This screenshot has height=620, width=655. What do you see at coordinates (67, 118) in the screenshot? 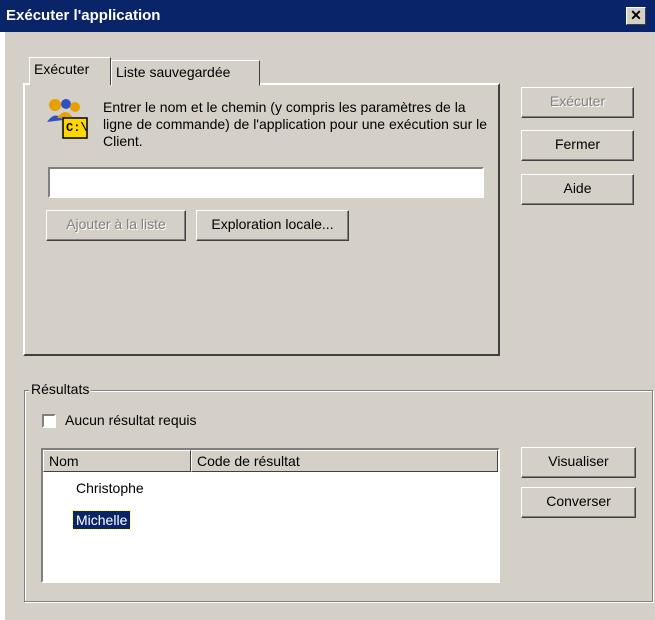
I see `run-application-icon: C:\` at bounding box center [67, 118].